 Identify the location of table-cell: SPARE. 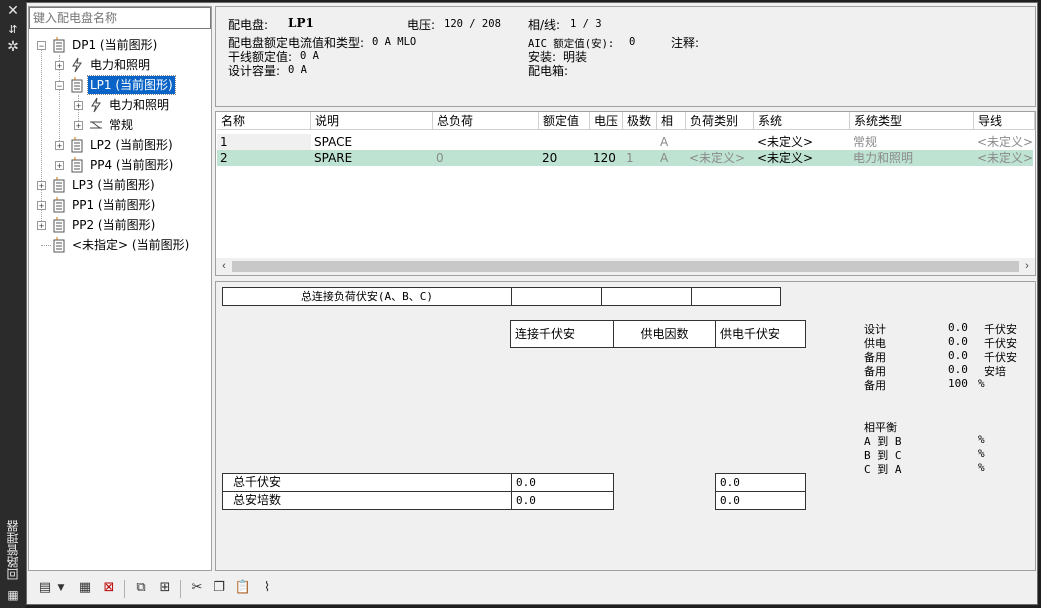
(372, 158).